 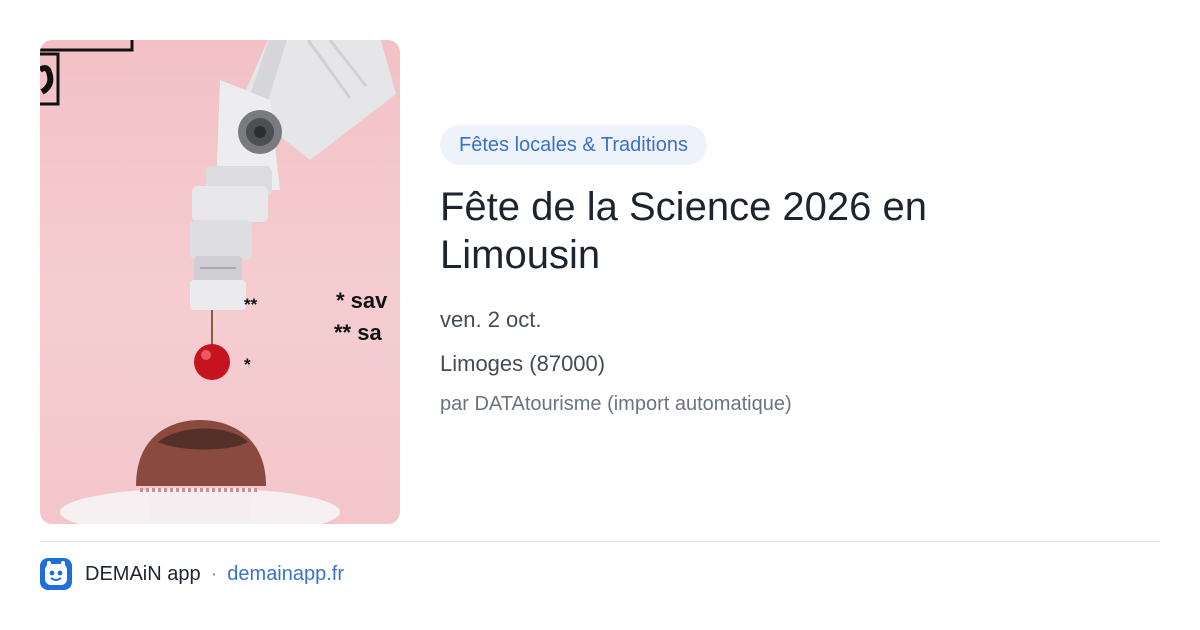 I want to click on event-title: Fête de la Science 2026 en Limousin, so click(x=740, y=231).